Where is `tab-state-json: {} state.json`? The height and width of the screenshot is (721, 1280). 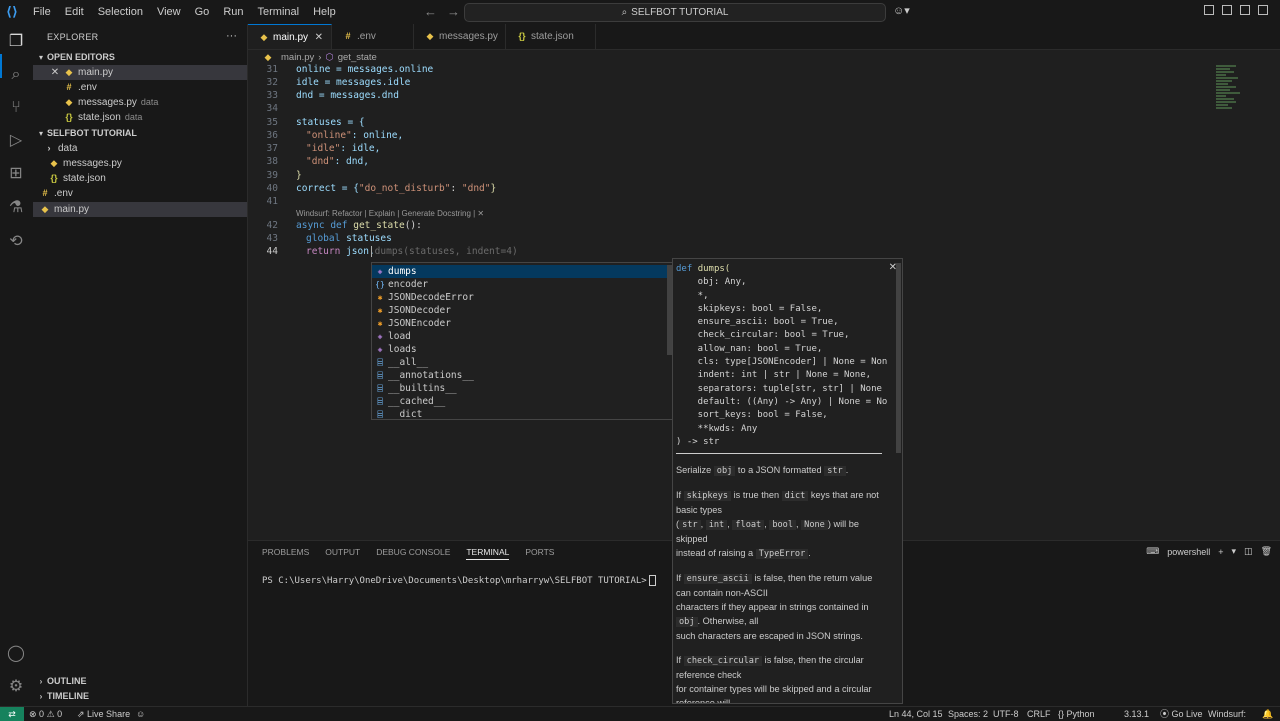 tab-state-json: {} state.json is located at coordinates (551, 36).